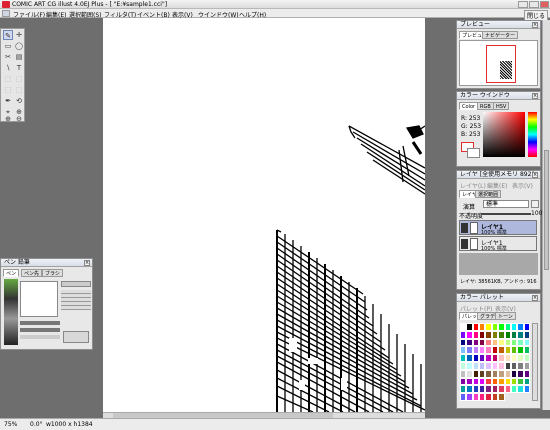 The height and width of the screenshot is (430, 550). What do you see at coordinates (498, 25) in the screenshot?
I see `preview-panel-title: プレビュー` at bounding box center [498, 25].